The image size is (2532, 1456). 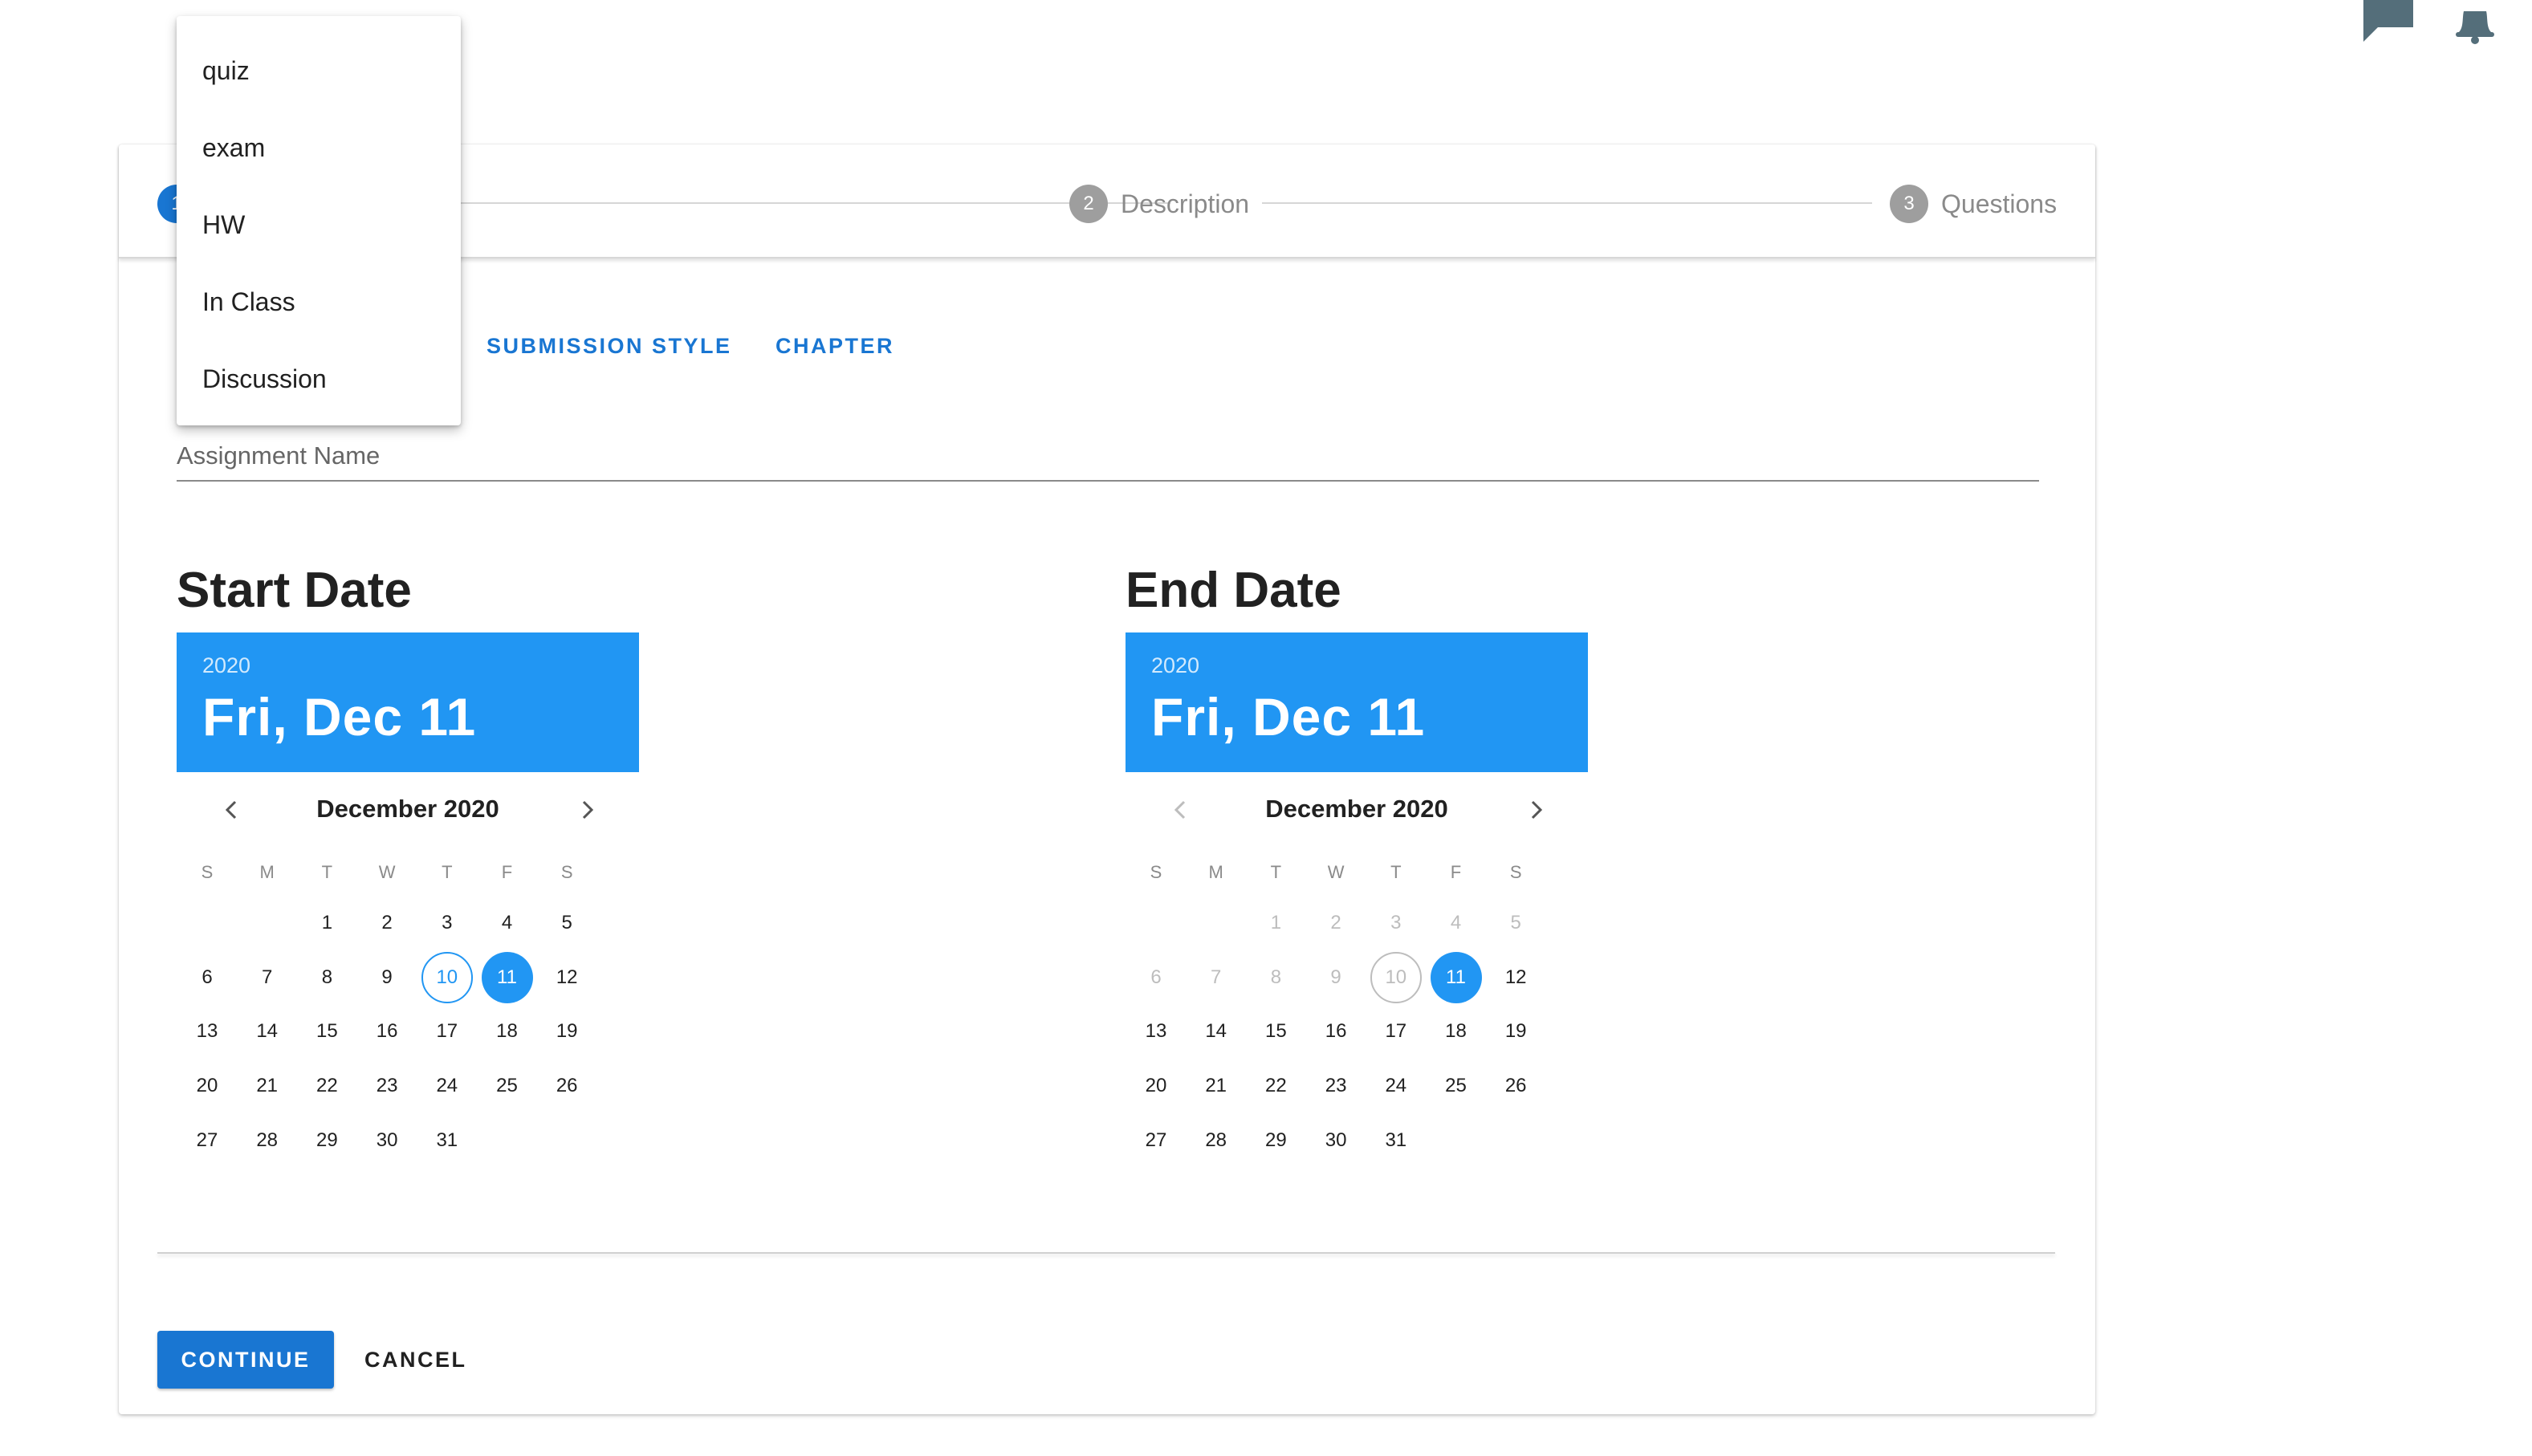 What do you see at coordinates (319, 379) in the screenshot?
I see `menu-item-discussion: Discussion` at bounding box center [319, 379].